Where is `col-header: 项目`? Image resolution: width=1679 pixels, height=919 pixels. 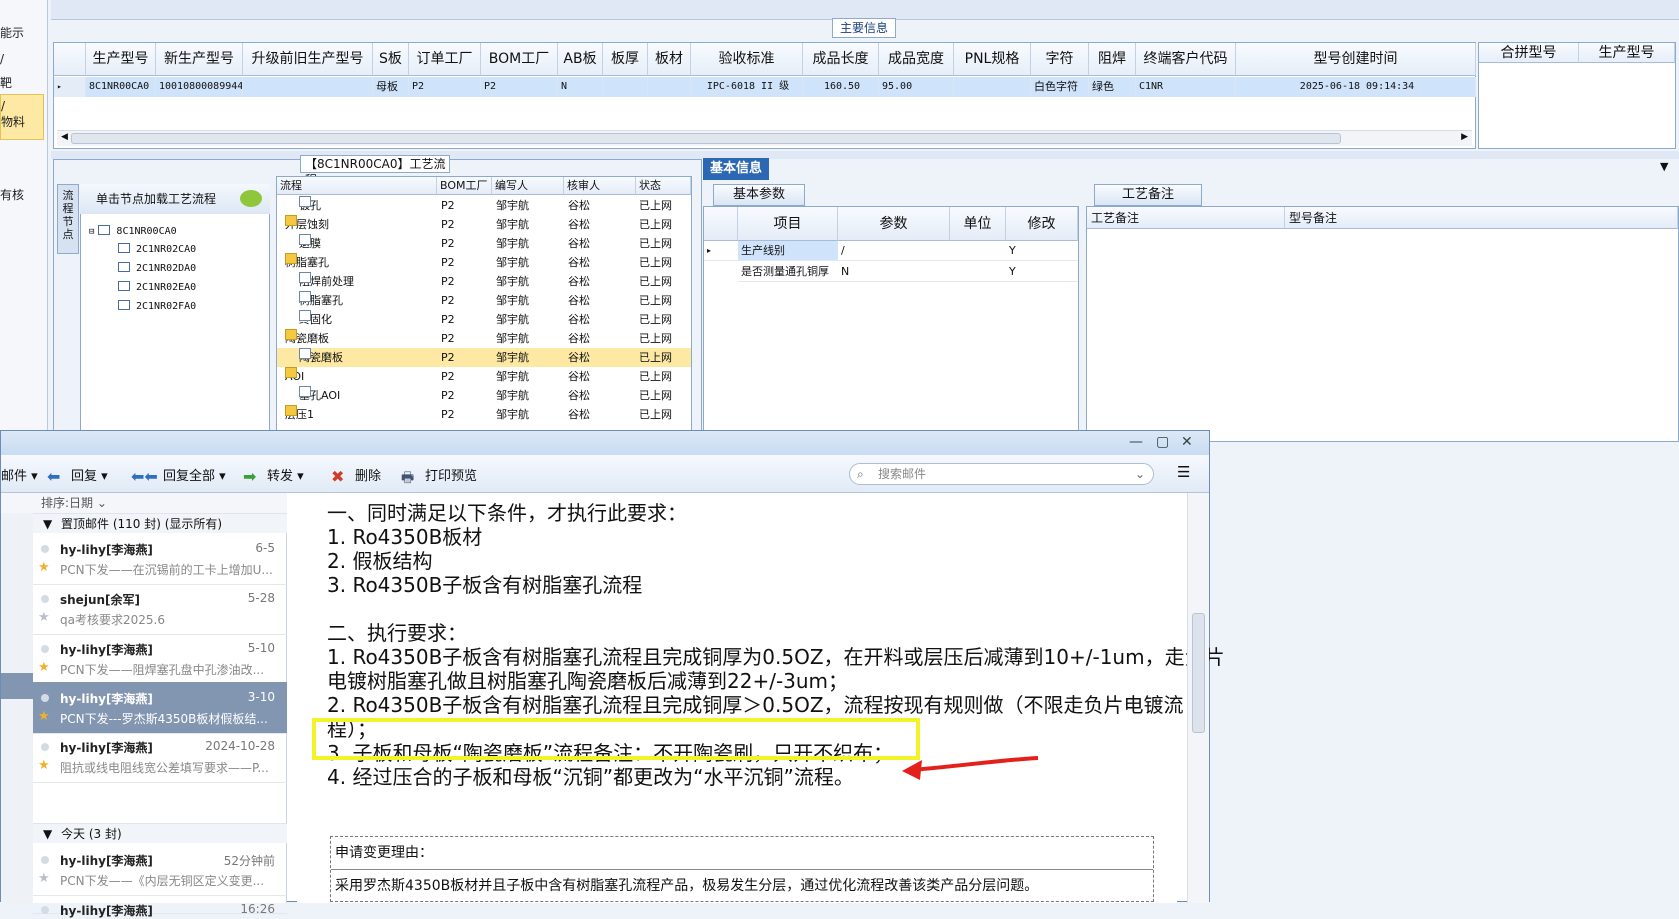 col-header: 项目 is located at coordinates (788, 224).